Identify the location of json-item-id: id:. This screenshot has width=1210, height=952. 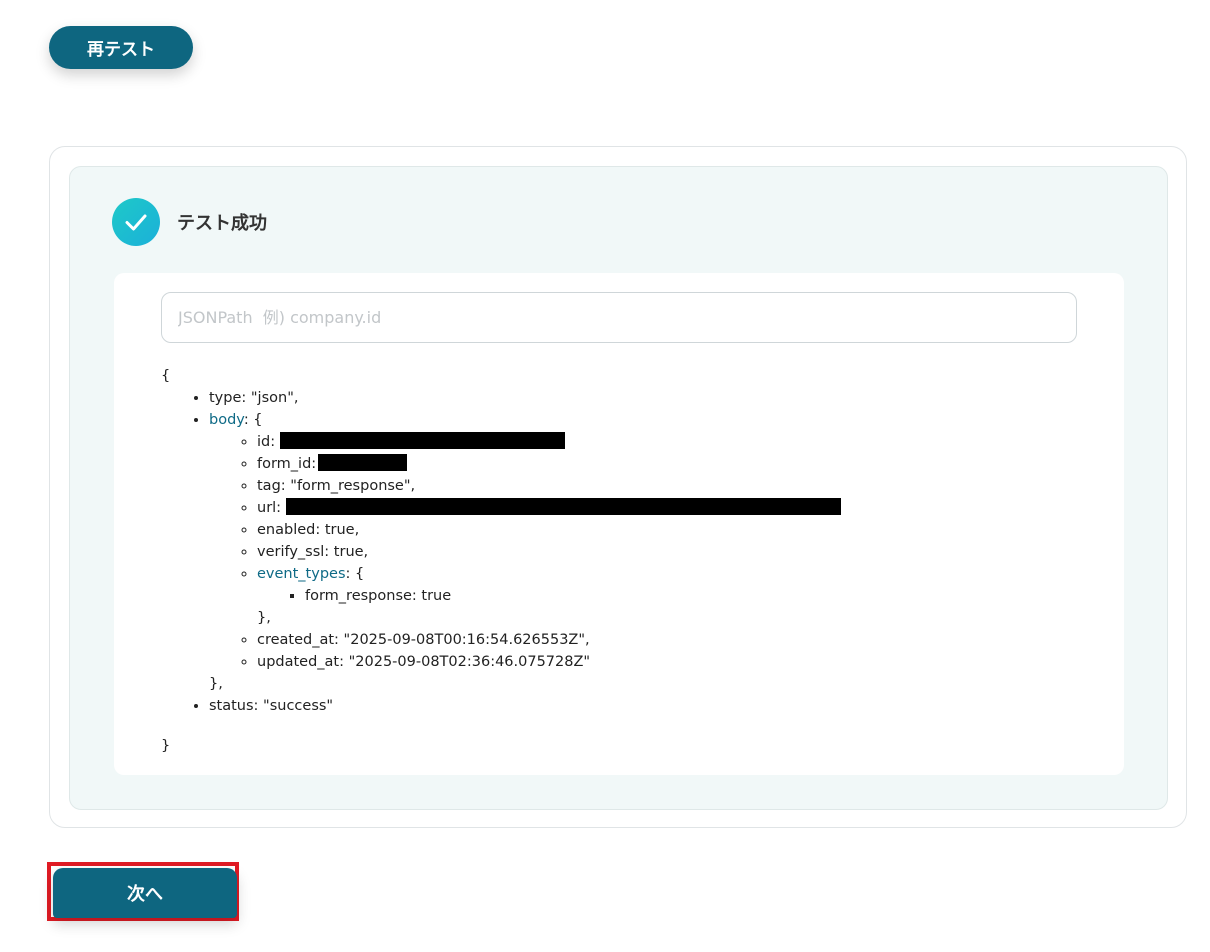
(659, 442).